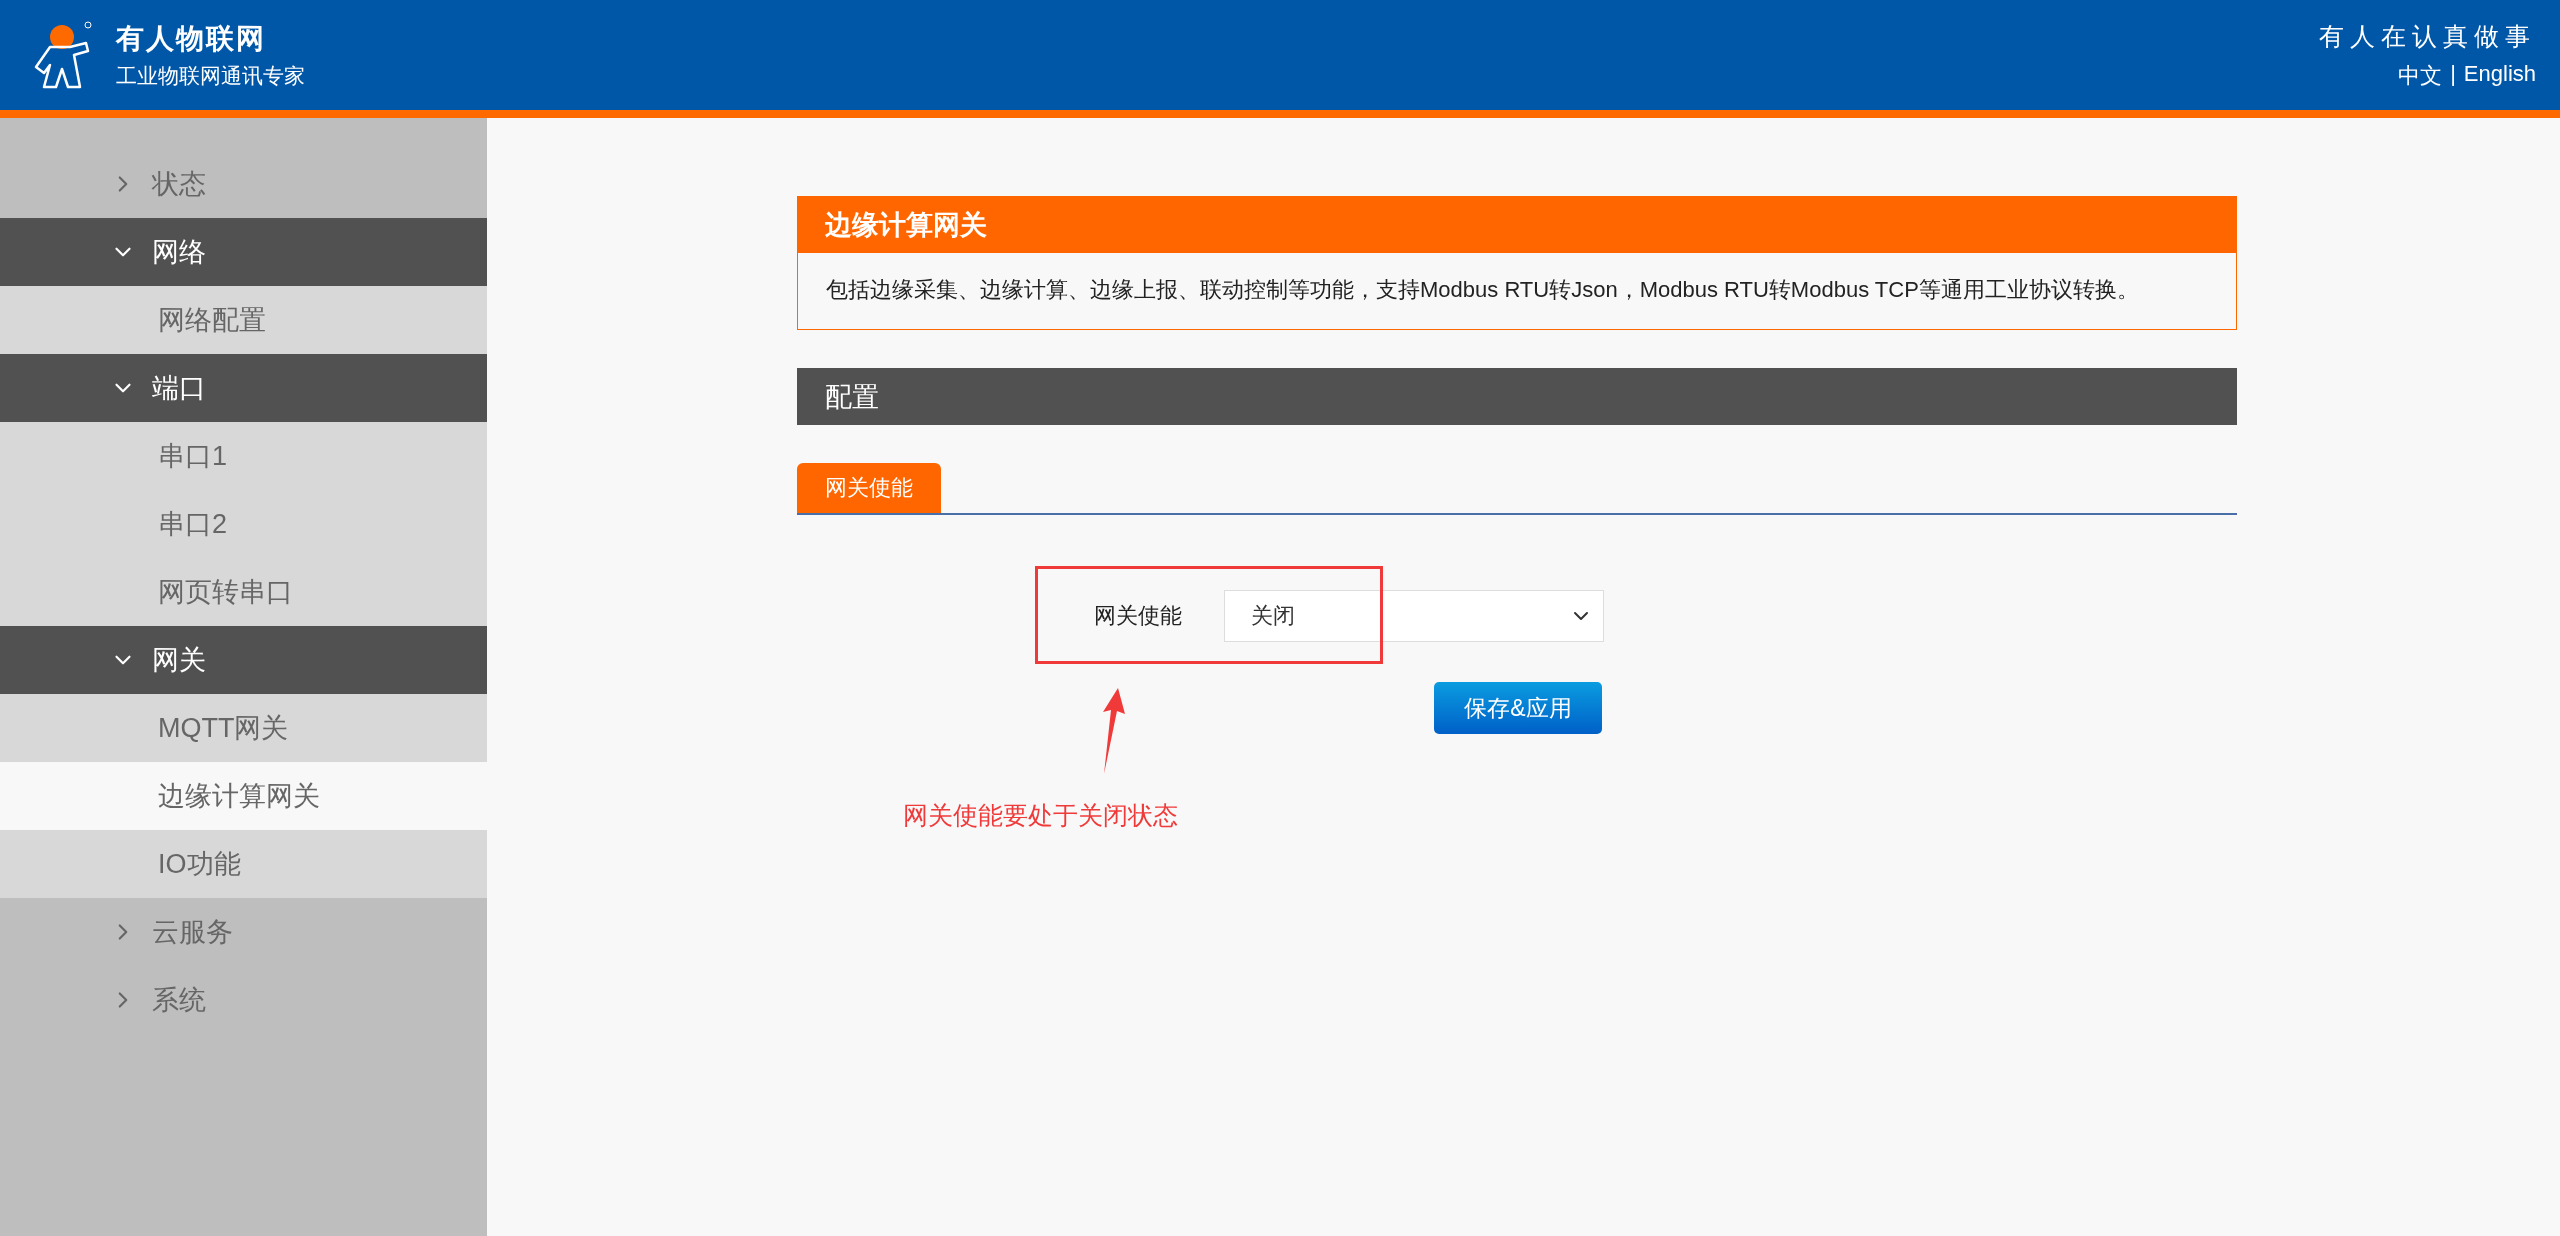 Image resolution: width=2560 pixels, height=1236 pixels. What do you see at coordinates (243, 320) in the screenshot?
I see `sidebar-item: 网络配置` at bounding box center [243, 320].